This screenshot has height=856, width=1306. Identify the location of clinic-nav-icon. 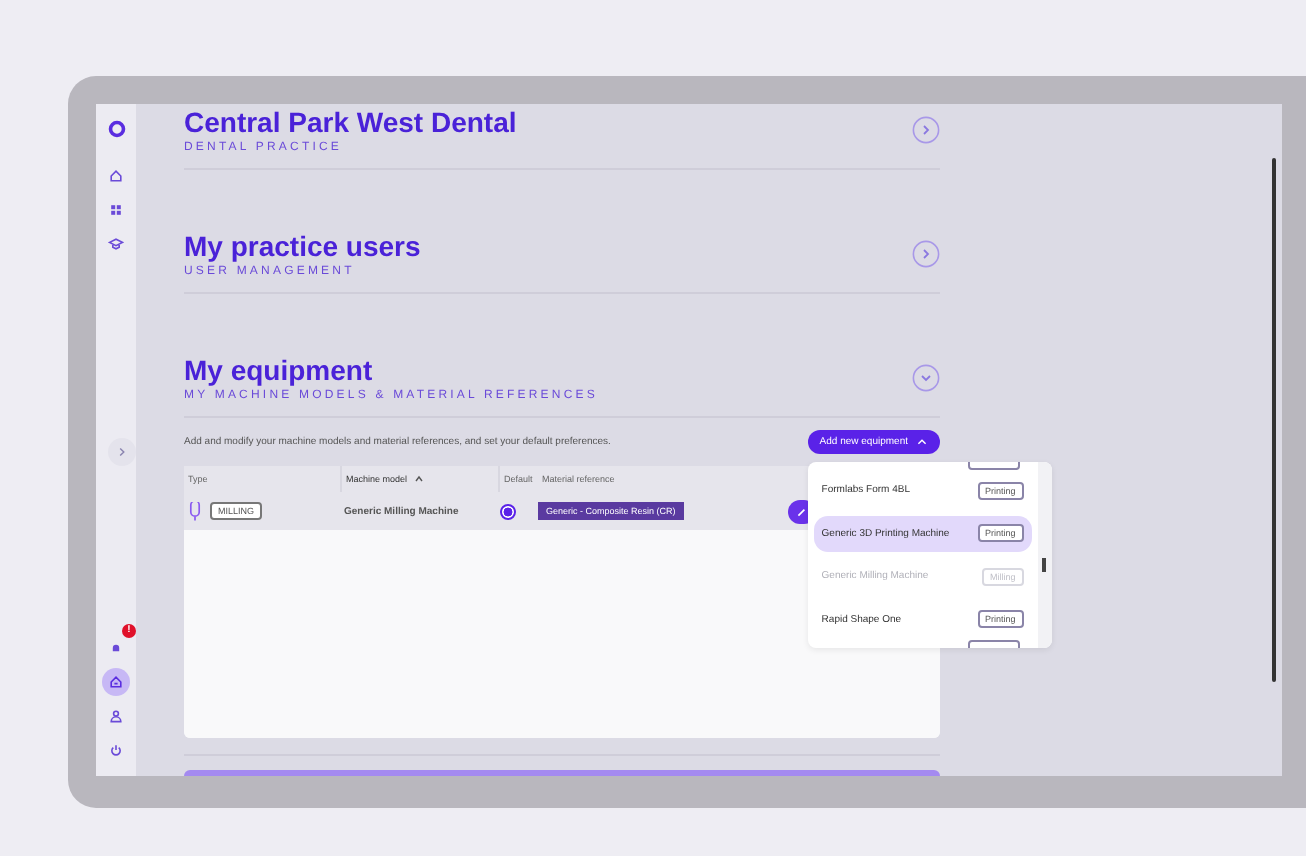
(116, 682).